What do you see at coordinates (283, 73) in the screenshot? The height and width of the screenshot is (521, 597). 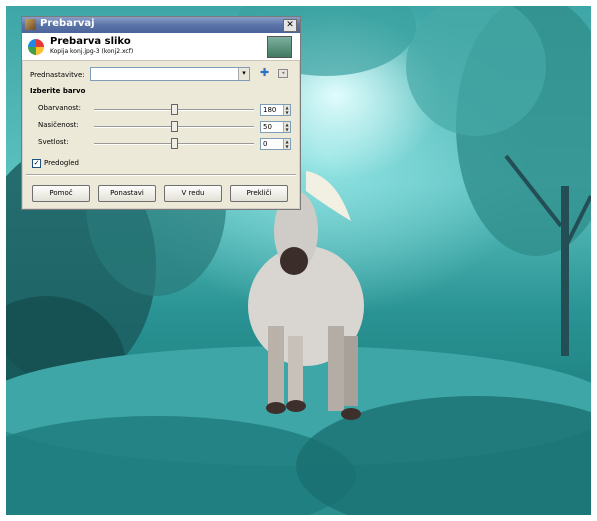 I see `preset-menu-icon: ◂` at bounding box center [283, 73].